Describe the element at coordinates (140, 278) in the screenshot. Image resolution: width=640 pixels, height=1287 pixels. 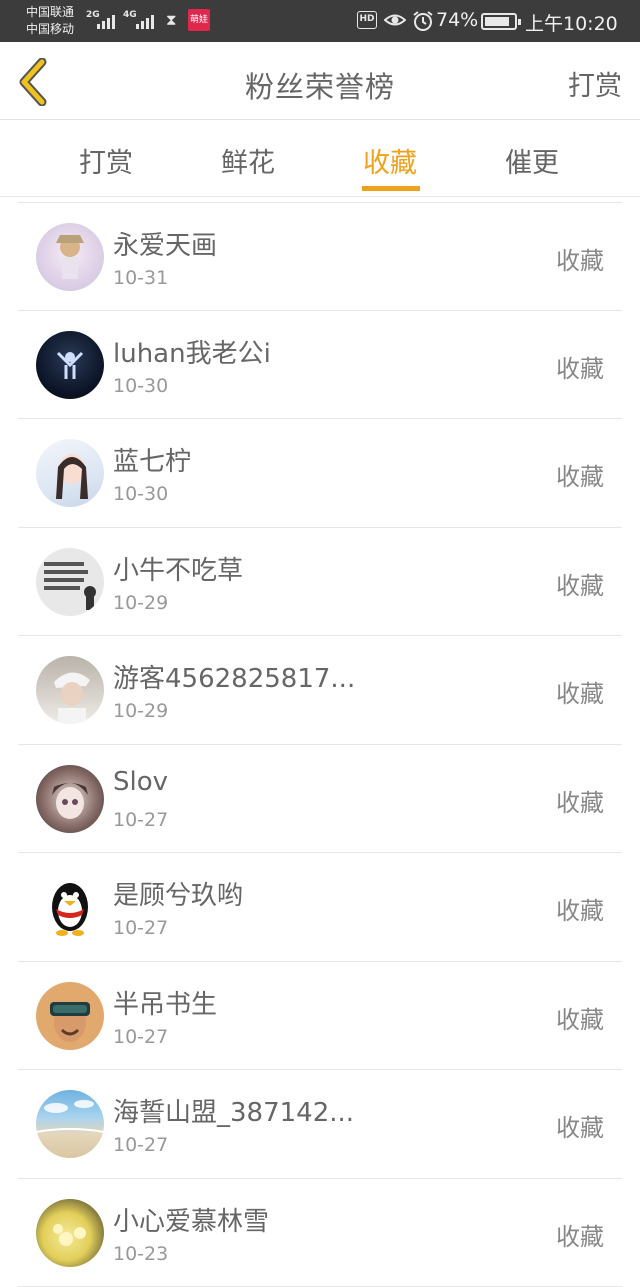
I see `date: 10-31` at that location.